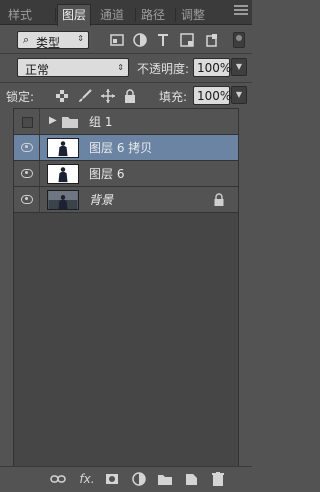 The image size is (320, 492). What do you see at coordinates (153, 15) in the screenshot?
I see `tab-paths: 路径` at bounding box center [153, 15].